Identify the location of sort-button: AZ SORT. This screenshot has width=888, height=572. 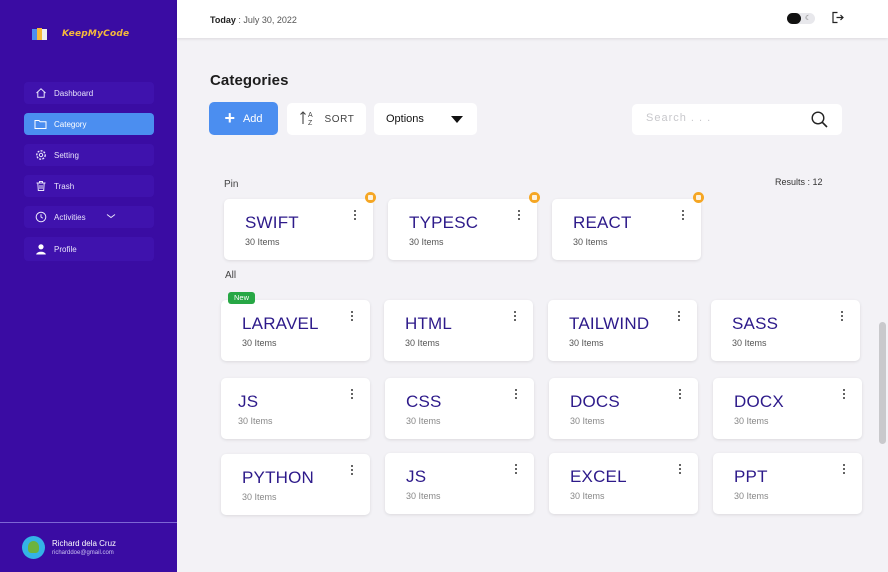
(326, 119).